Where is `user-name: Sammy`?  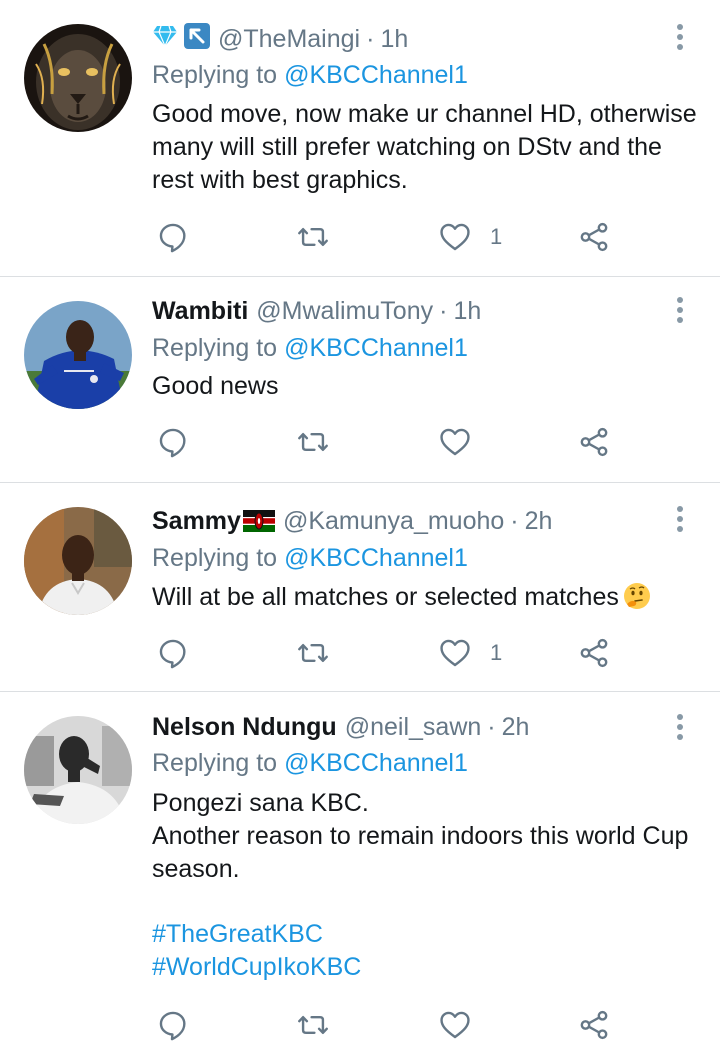 user-name: Sammy is located at coordinates (196, 521).